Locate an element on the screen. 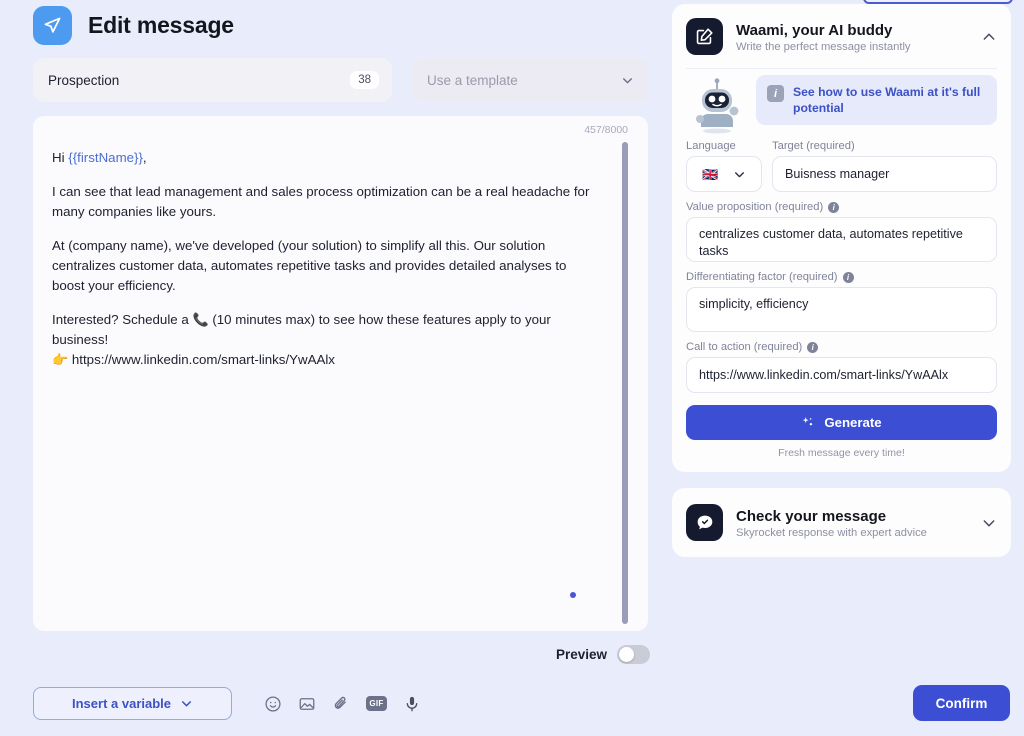 This screenshot has width=1024, height=736. message-greeting: Hi {{firstName}}, is located at coordinates (327, 158).